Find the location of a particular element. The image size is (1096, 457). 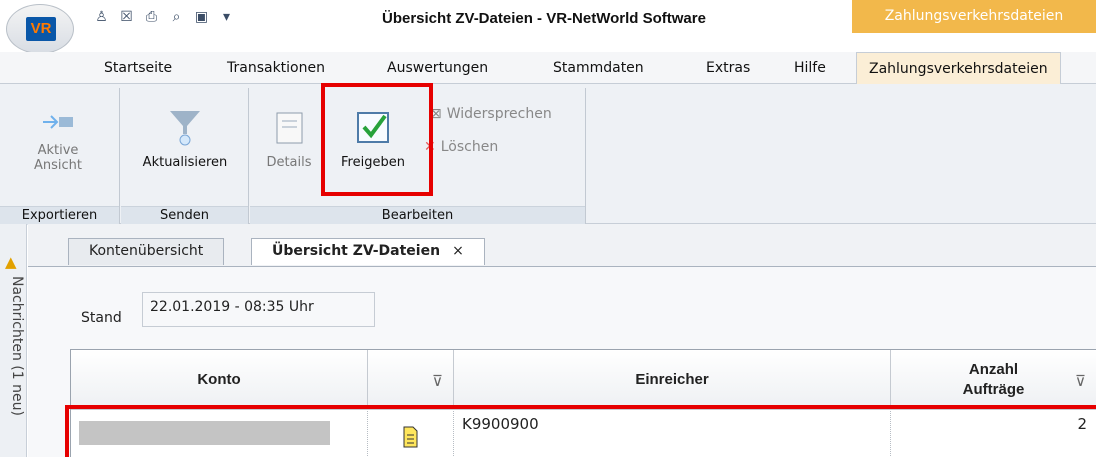

details-button: Details is located at coordinates (289, 139).